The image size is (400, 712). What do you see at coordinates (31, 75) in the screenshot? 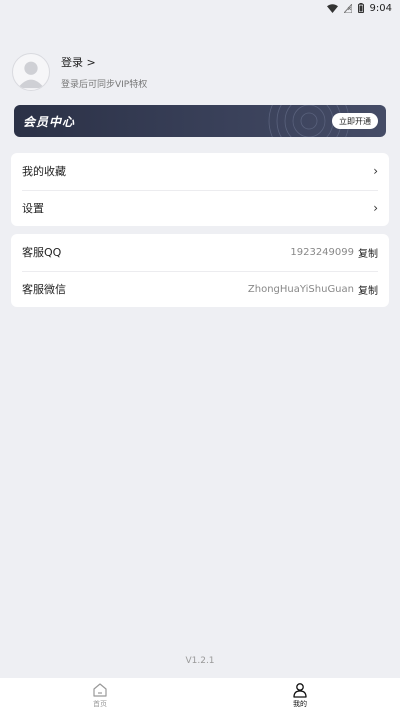
I see `default-avatar-icon` at bounding box center [31, 75].